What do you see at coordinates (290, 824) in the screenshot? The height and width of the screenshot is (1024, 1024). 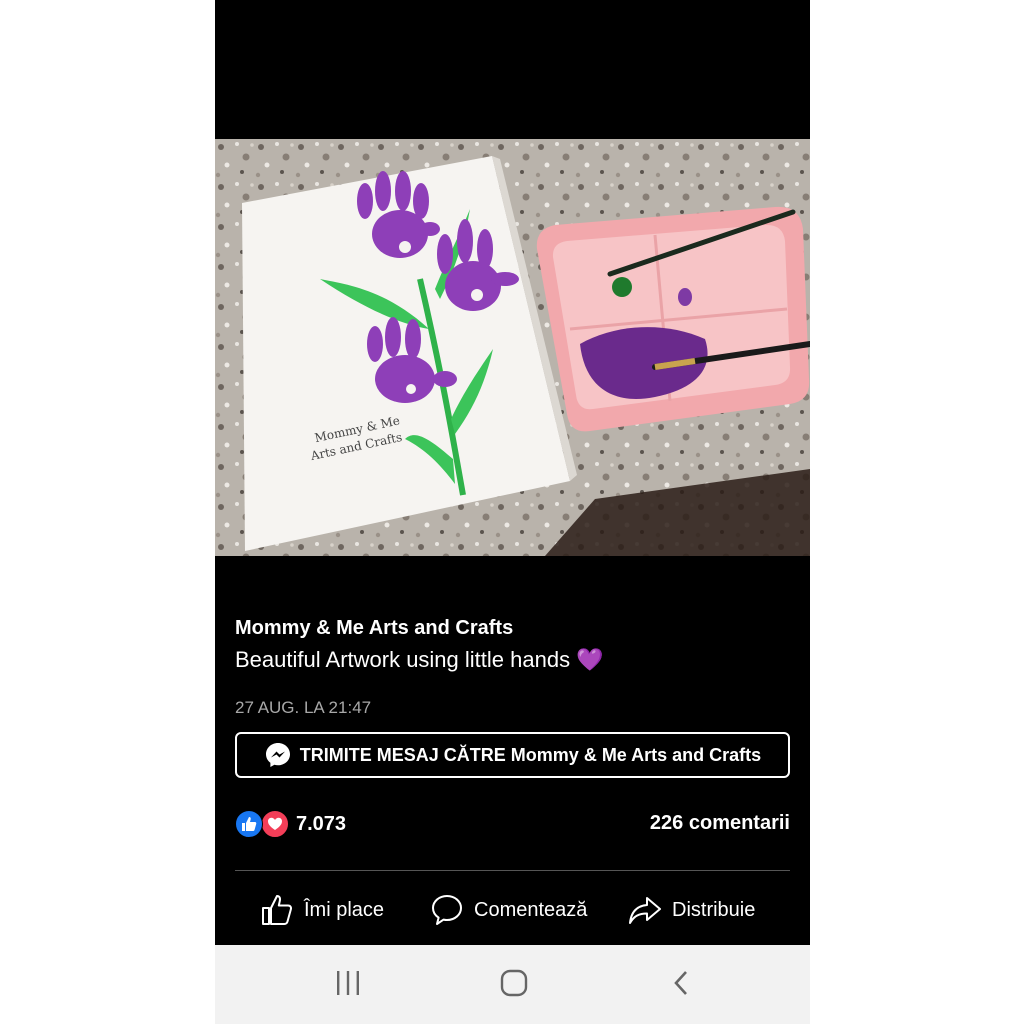 I see `reactions-summary: 7.073` at bounding box center [290, 824].